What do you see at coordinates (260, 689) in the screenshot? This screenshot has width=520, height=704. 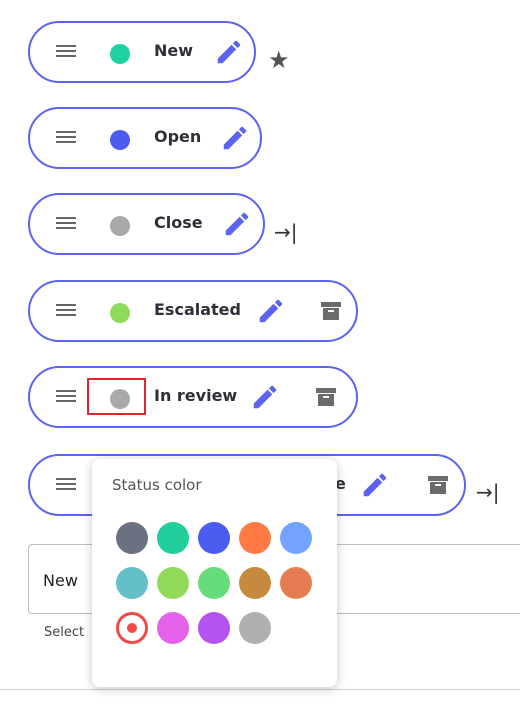 I see `divider` at bounding box center [260, 689].